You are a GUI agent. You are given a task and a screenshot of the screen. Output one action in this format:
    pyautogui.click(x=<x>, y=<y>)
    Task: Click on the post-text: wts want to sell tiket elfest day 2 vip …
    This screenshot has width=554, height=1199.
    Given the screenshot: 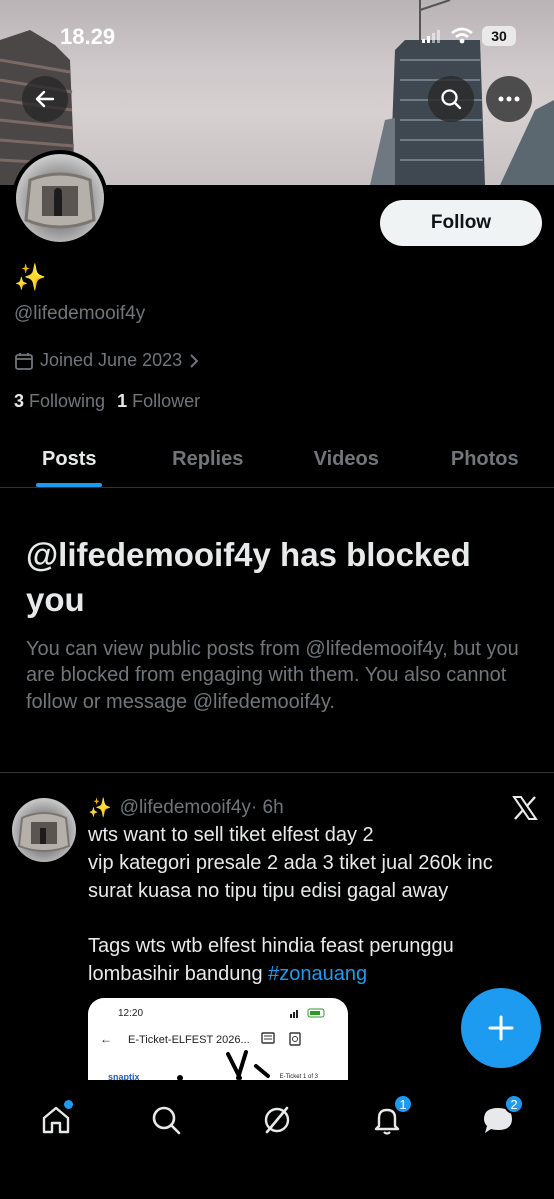 What is the action you would take?
    pyautogui.click(x=314, y=905)
    